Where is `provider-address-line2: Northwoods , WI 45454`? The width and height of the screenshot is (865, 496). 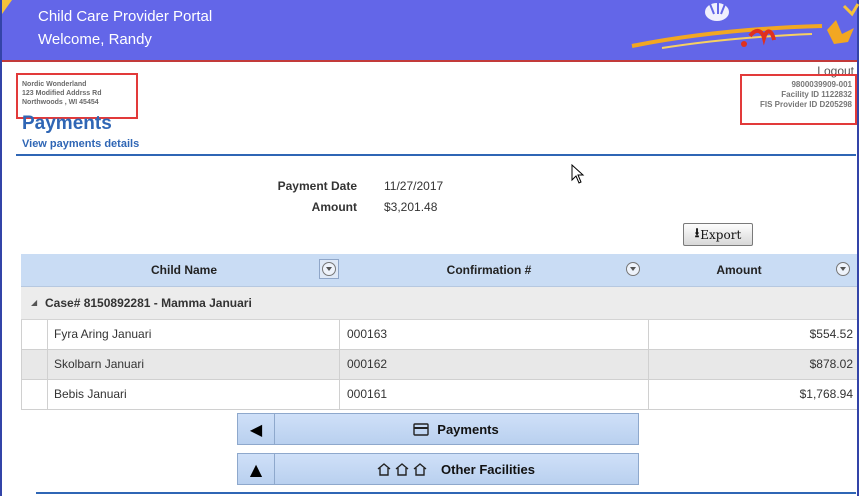 provider-address-line2: Northwoods , WI 45454 is located at coordinates (60, 102).